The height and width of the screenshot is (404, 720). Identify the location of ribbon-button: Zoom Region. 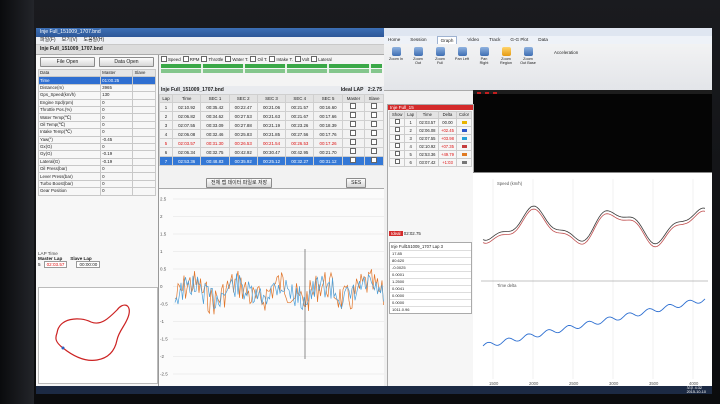
(506, 56).